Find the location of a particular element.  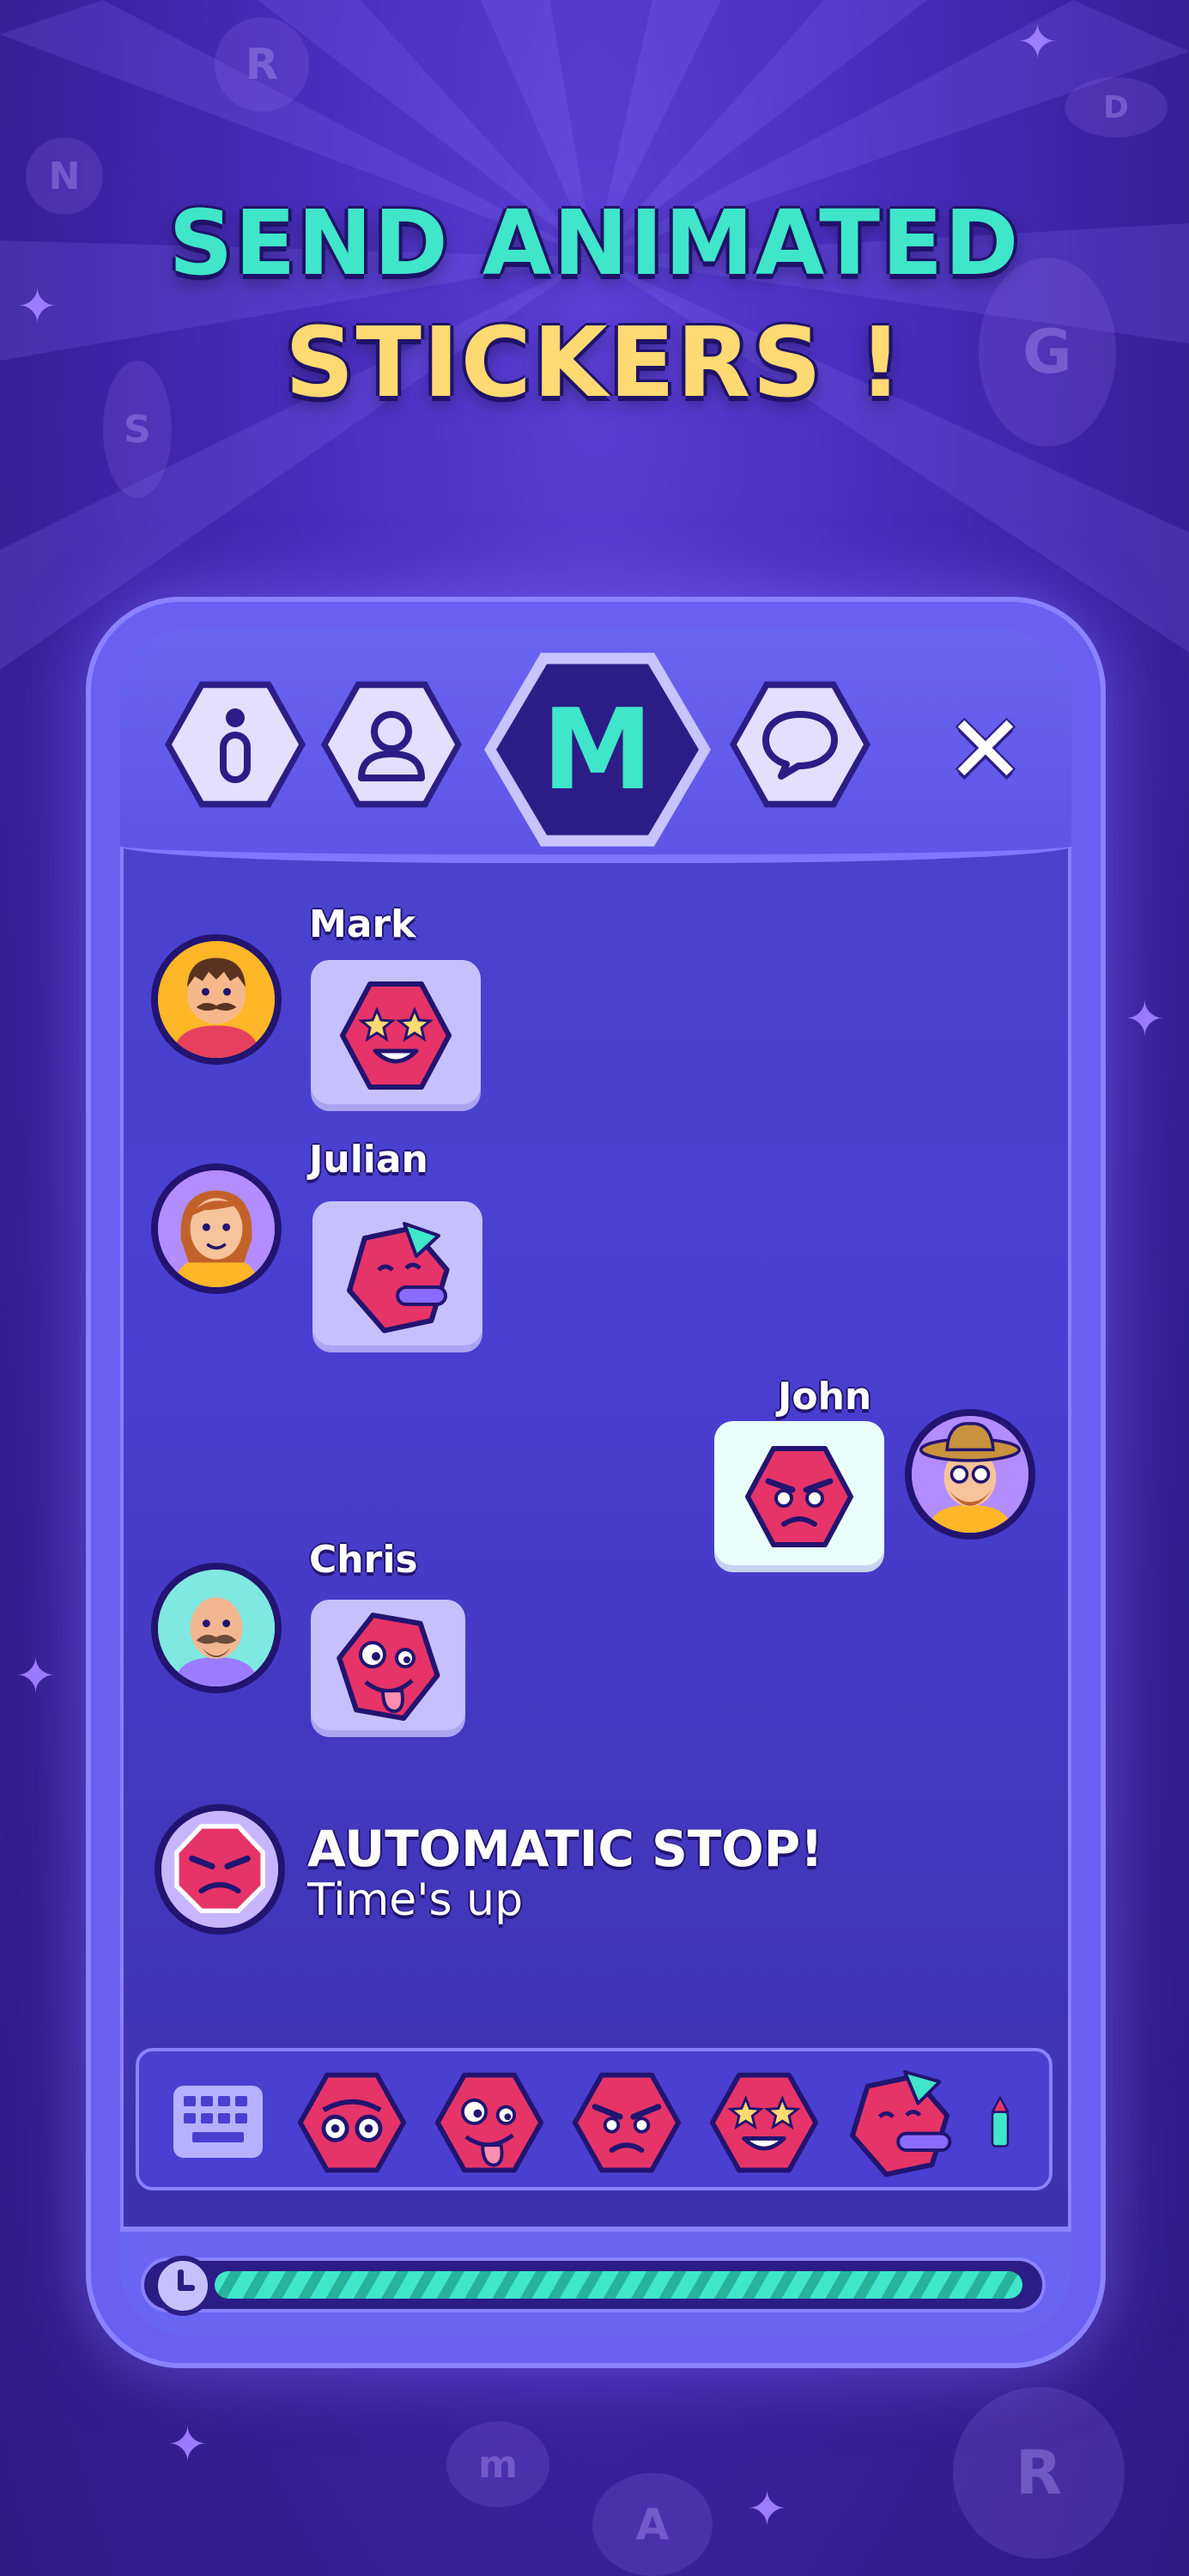

m-letter-icon: M is located at coordinates (597, 749).